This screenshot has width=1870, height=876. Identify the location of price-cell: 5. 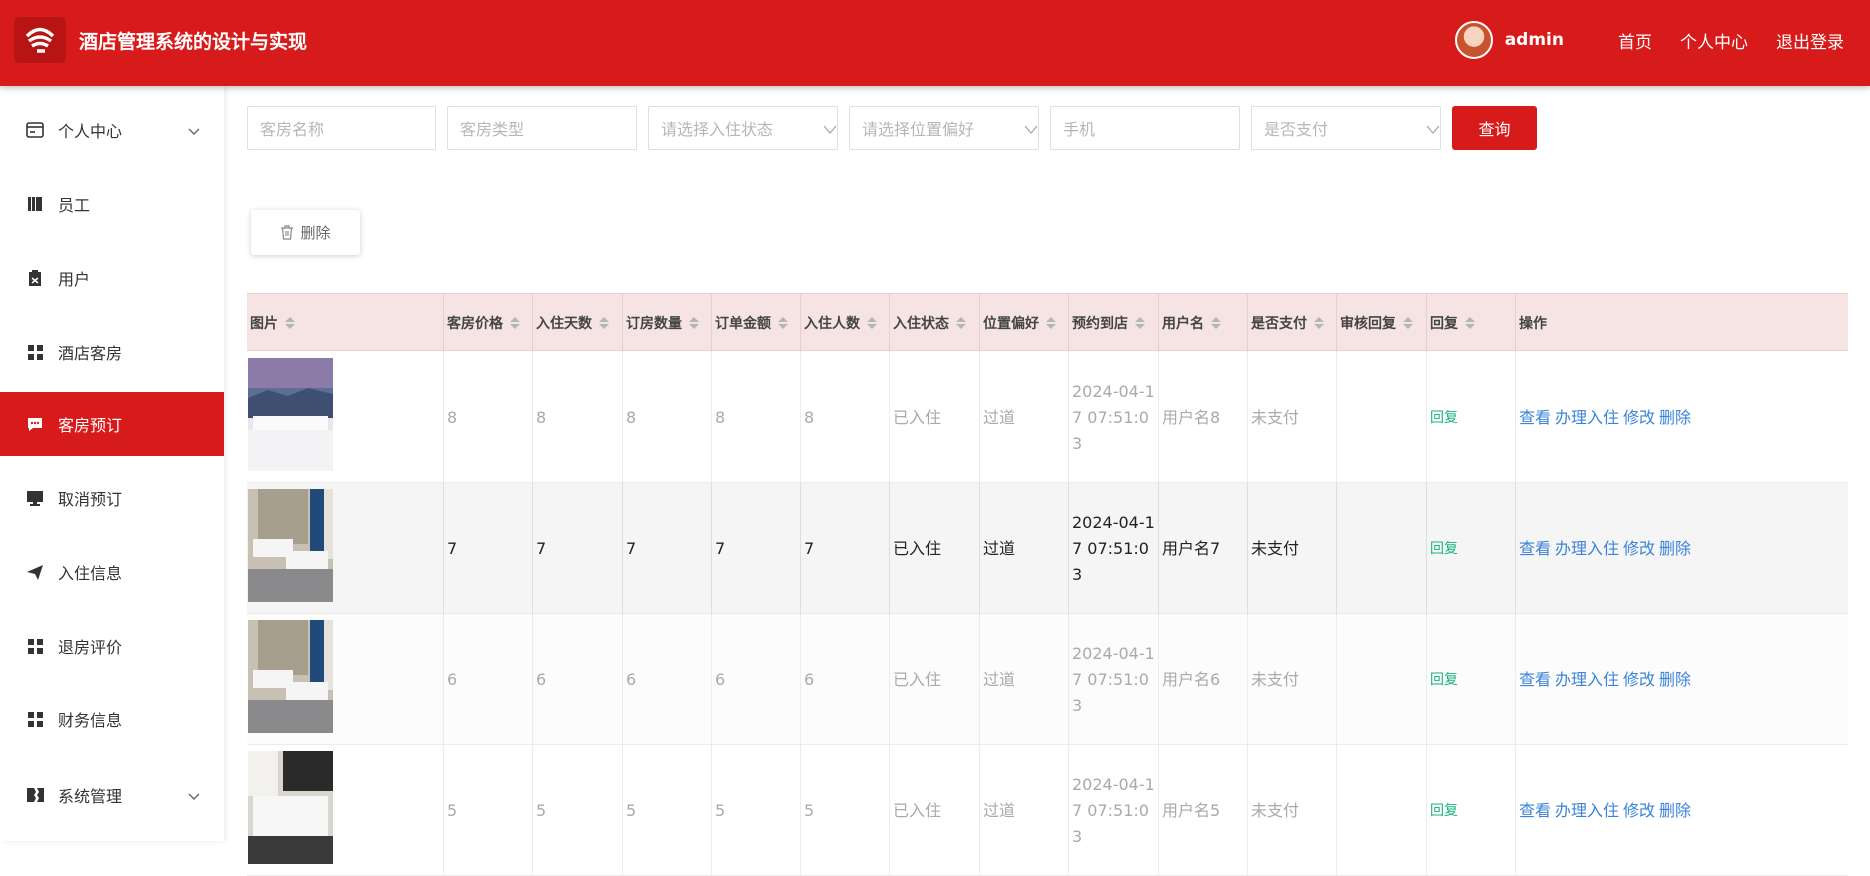
(488, 810).